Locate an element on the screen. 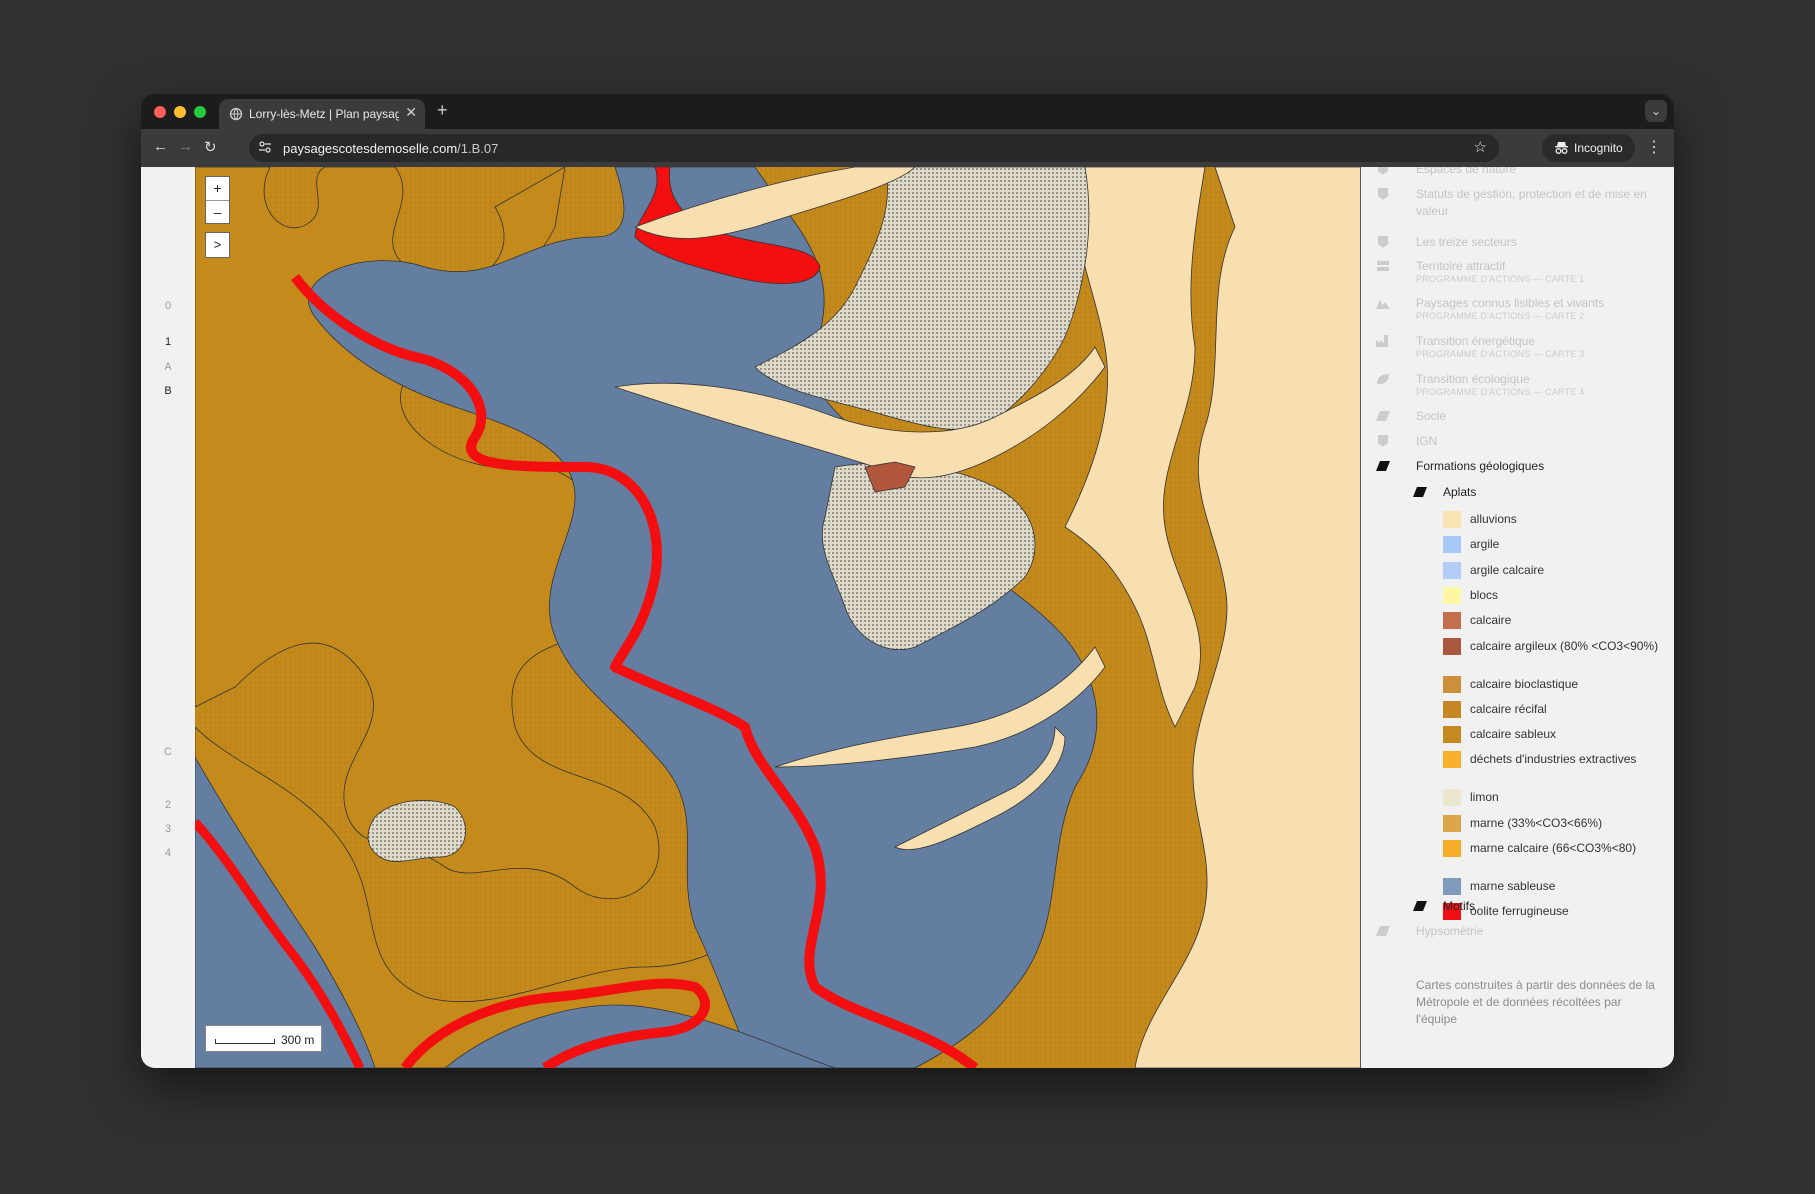  legend-label: alluvions is located at coordinates (1493, 519).